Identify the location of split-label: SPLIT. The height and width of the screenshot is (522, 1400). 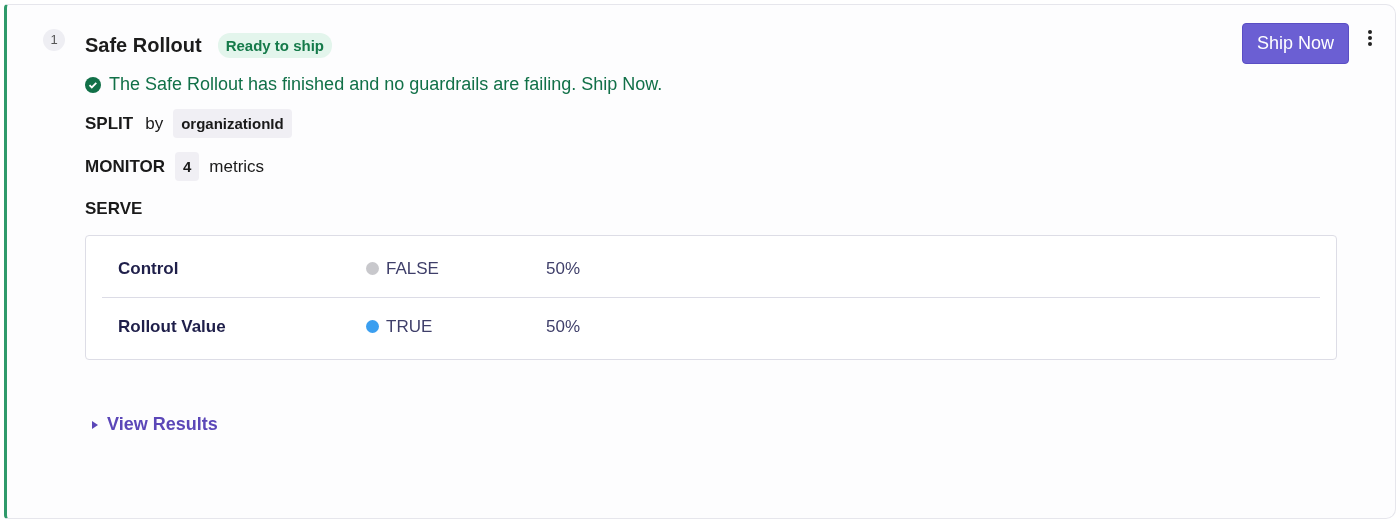
(109, 123).